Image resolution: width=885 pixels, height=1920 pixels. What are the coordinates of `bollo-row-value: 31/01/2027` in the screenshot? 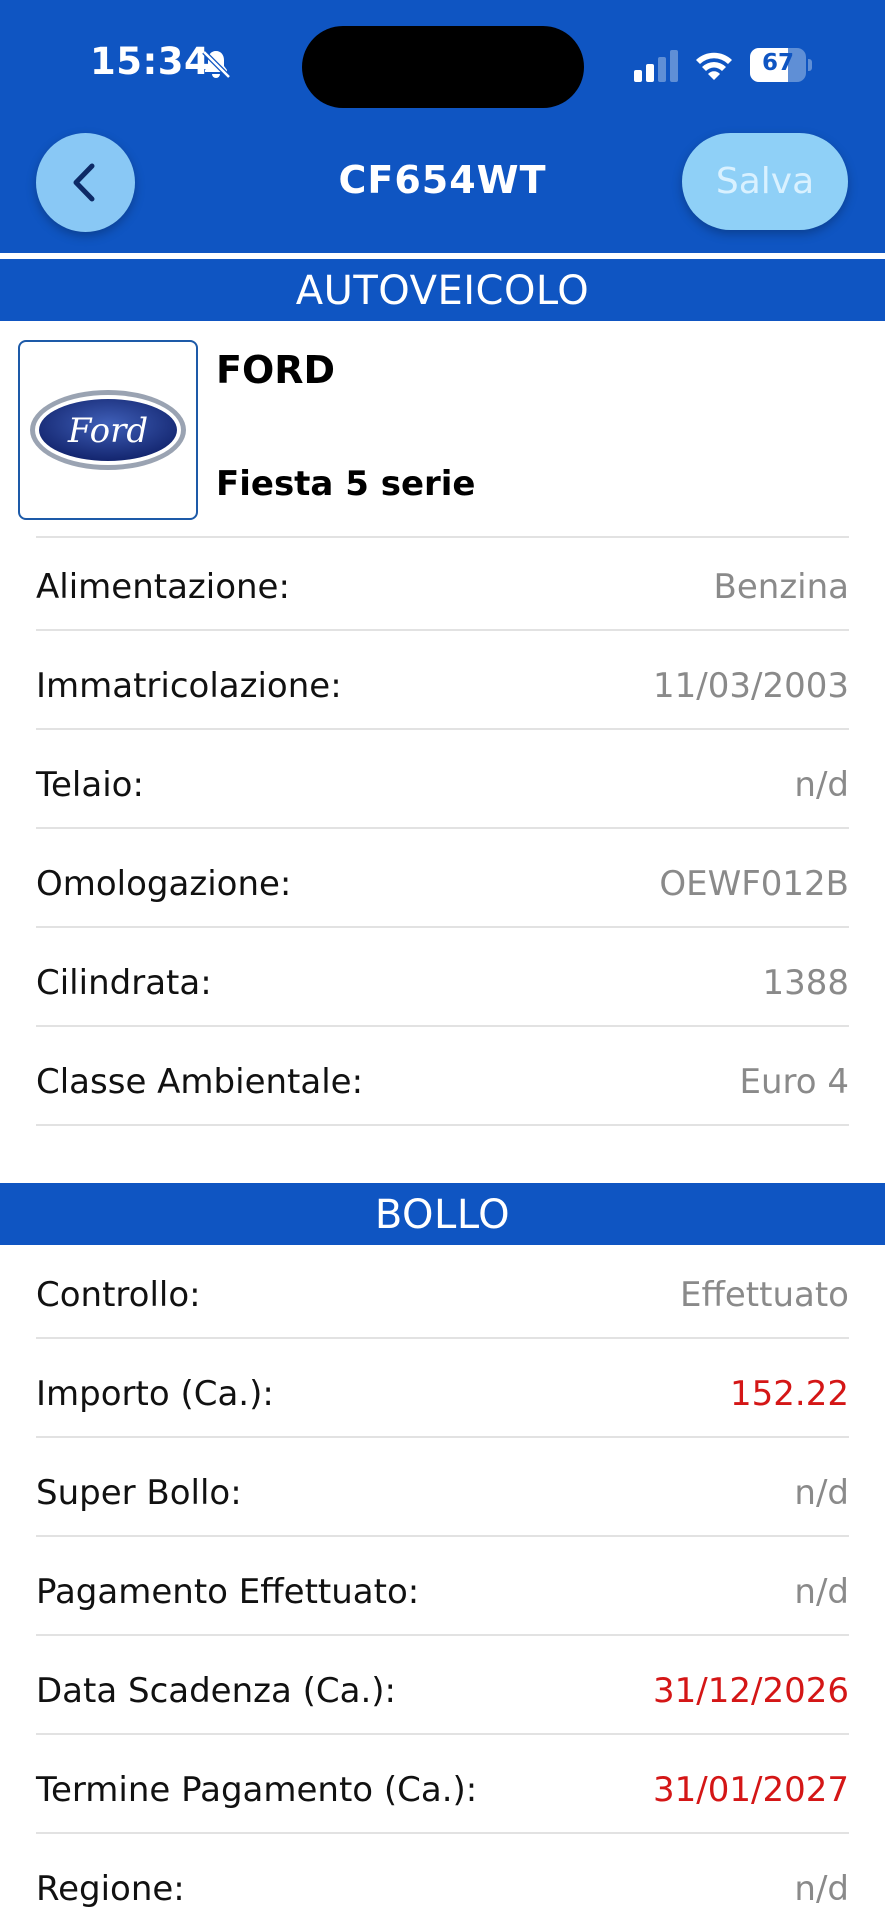 It's located at (751, 1790).